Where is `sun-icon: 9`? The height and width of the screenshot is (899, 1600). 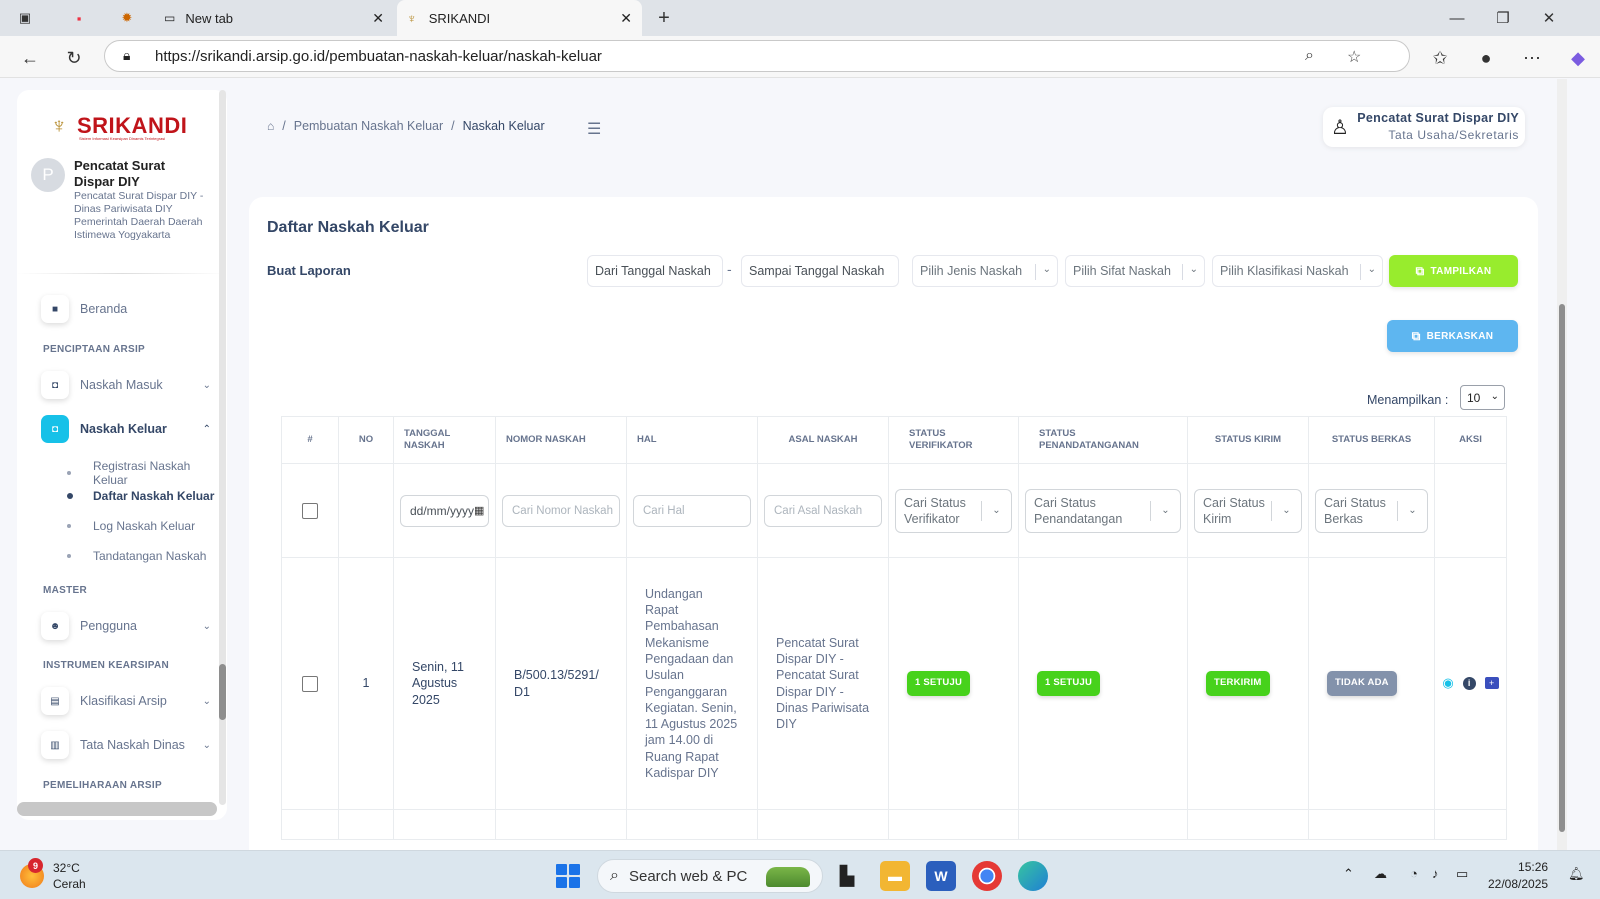 sun-icon: 9 is located at coordinates (32, 873).